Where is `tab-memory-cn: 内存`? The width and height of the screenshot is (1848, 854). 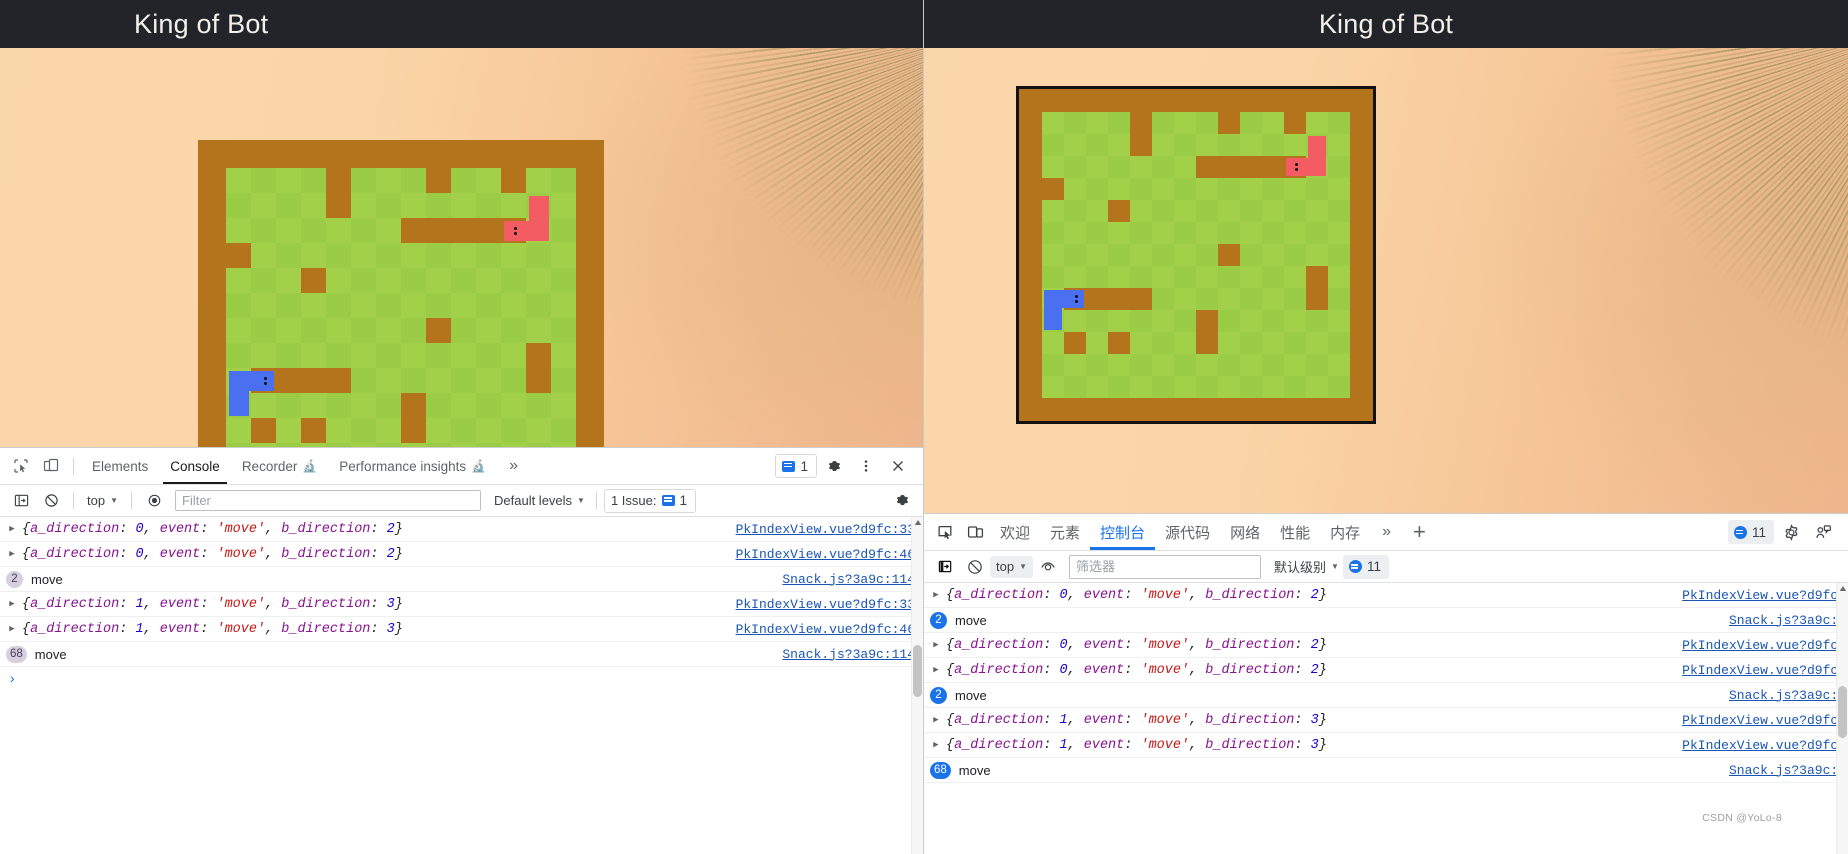 tab-memory-cn: 内存 is located at coordinates (1345, 532).